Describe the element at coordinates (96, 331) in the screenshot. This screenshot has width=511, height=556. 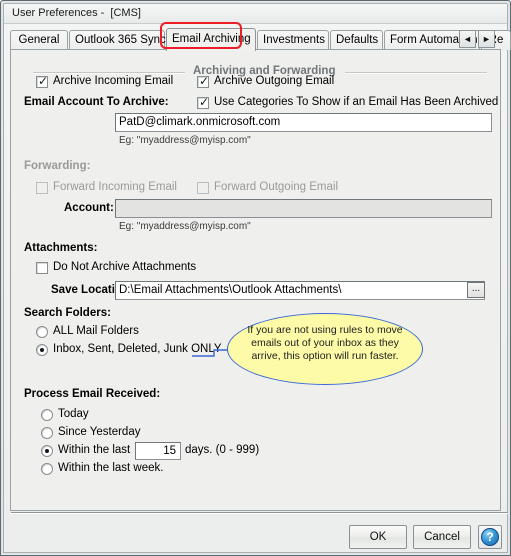
I see `search-folders-all-label: ALL Mail Folders` at that location.